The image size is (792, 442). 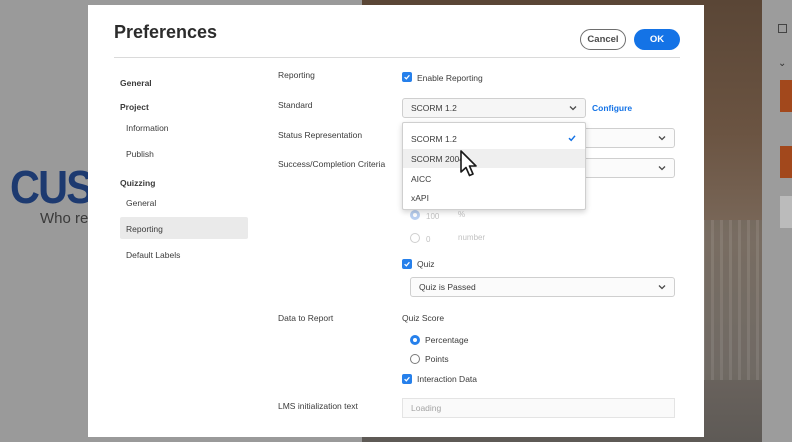 I want to click on nav-item-reporting: Reporting, so click(x=144, y=229).